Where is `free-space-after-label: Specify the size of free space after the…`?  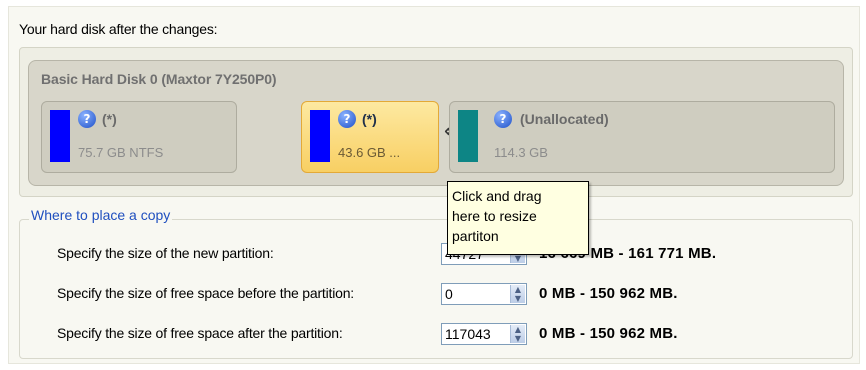 free-space-after-label: Specify the size of free space after the… is located at coordinates (200, 333).